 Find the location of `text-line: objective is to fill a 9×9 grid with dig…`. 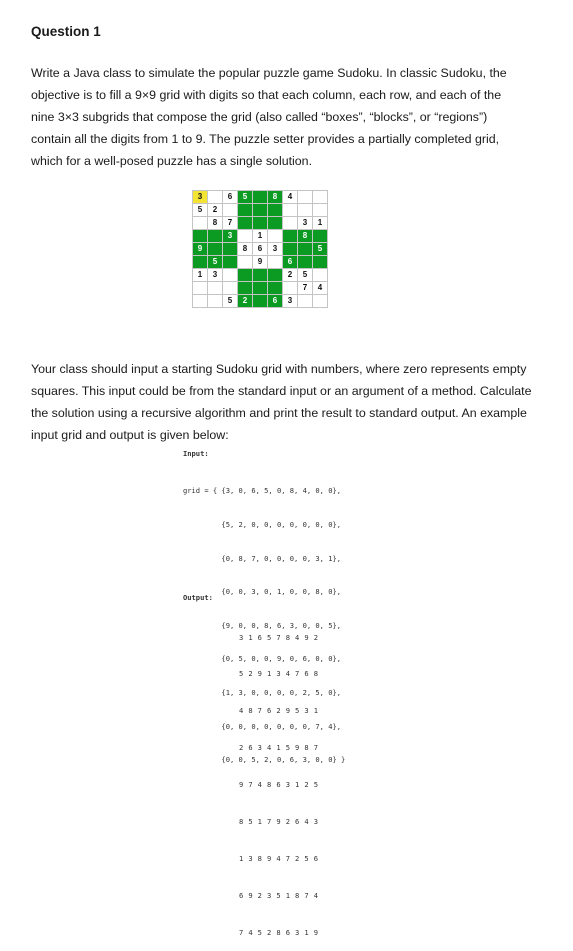

text-line: objective is to fill a 9×9 grid with dig… is located at coordinates (266, 95).